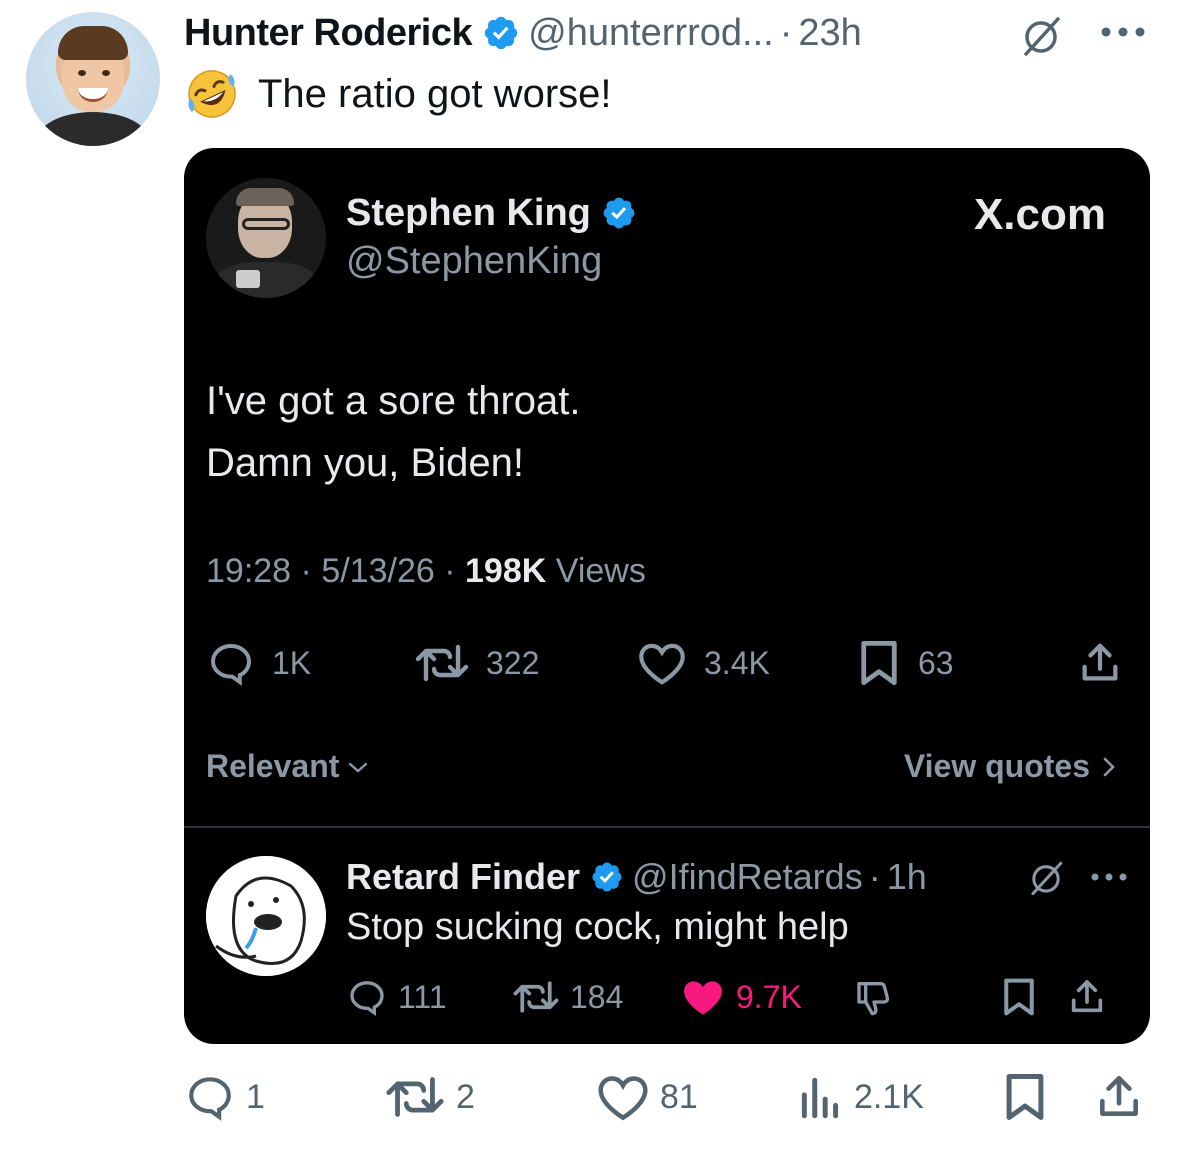  What do you see at coordinates (358, 767) in the screenshot?
I see `chevron-down-icon` at bounding box center [358, 767].